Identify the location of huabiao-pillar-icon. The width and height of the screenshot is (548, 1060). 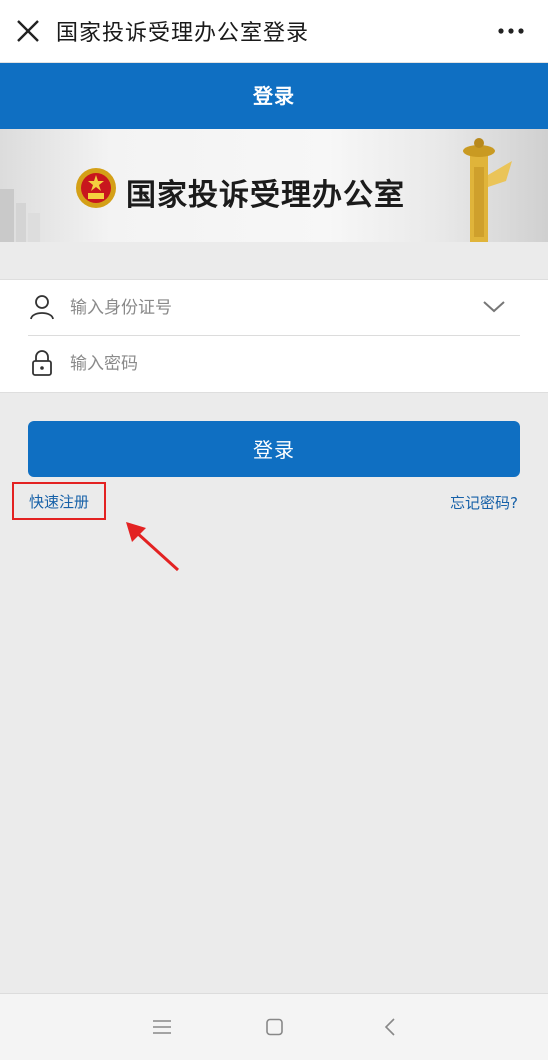
(487, 190).